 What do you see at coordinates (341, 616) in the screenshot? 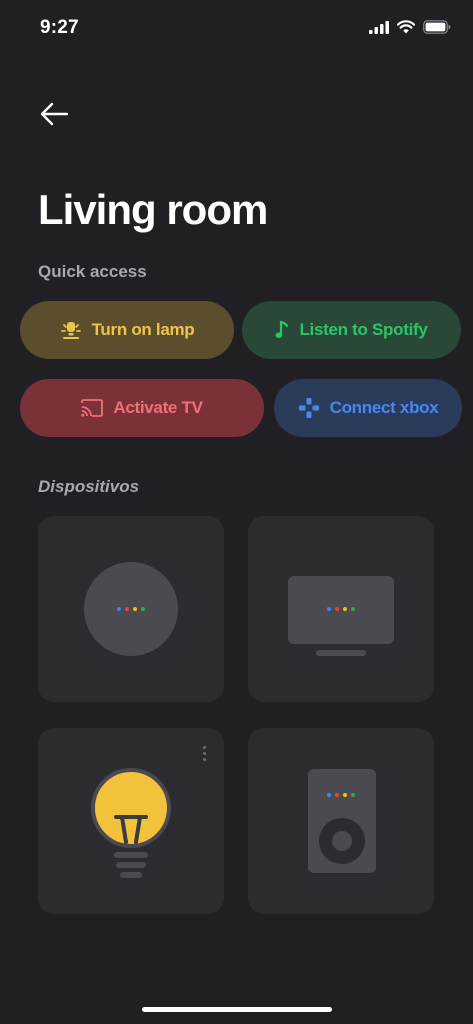
I see `smart-display-icon` at bounding box center [341, 616].